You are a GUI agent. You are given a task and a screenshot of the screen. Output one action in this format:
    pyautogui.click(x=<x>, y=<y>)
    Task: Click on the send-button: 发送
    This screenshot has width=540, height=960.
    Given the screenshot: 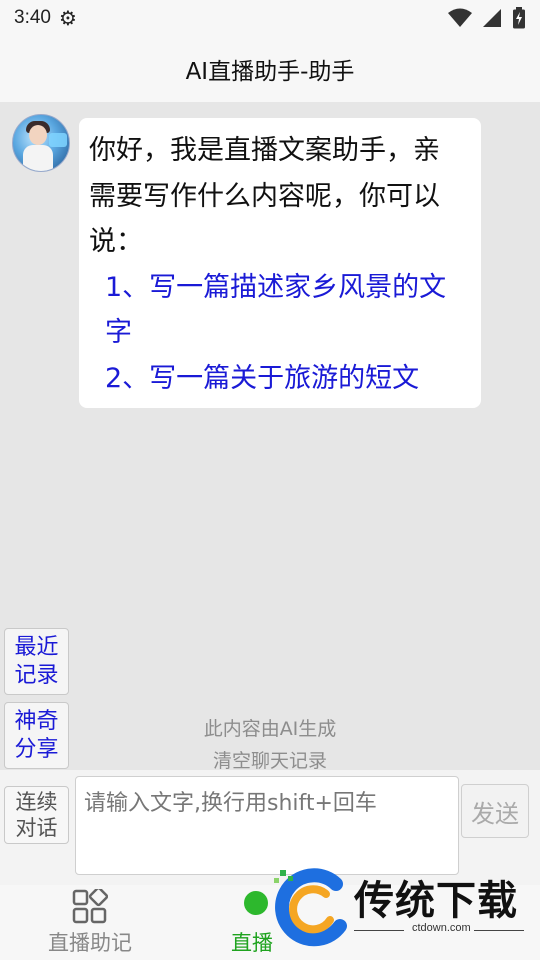 What is the action you would take?
    pyautogui.click(x=495, y=811)
    